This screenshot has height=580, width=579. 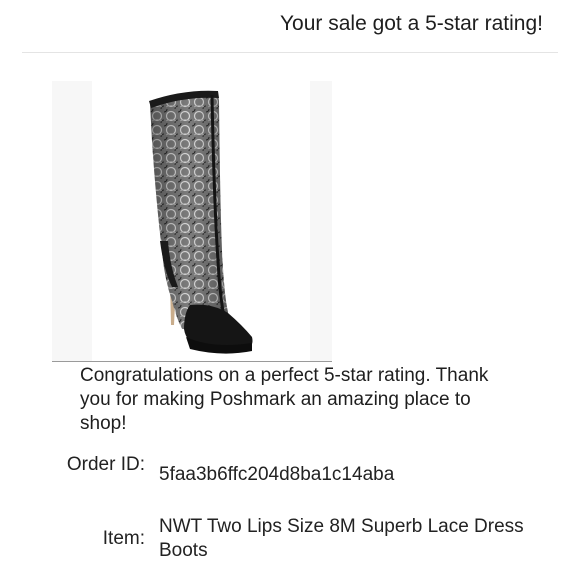 What do you see at coordinates (290, 52) in the screenshot?
I see `header-divider` at bounding box center [290, 52].